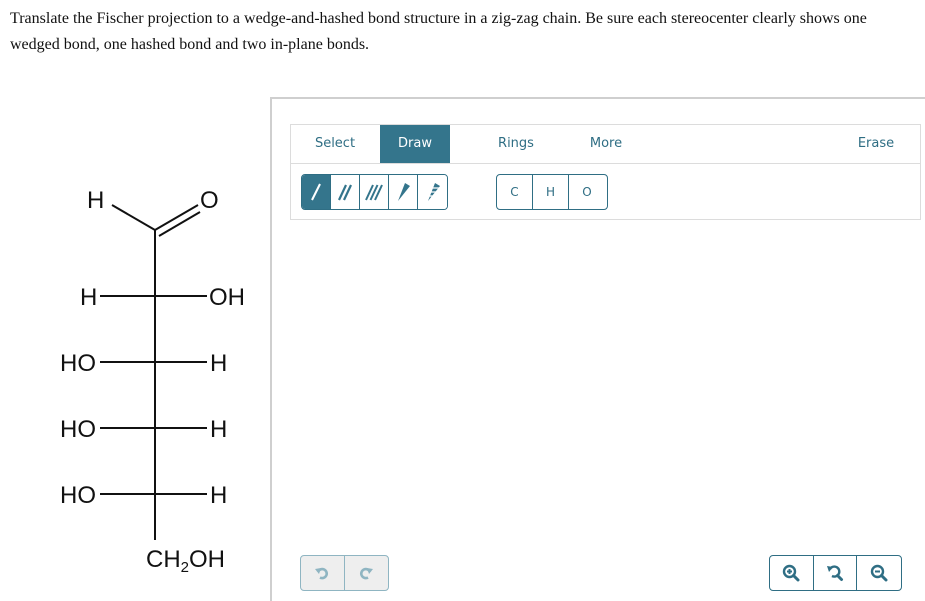 The image size is (925, 601). I want to click on triple-bond-icon, so click(374, 192).